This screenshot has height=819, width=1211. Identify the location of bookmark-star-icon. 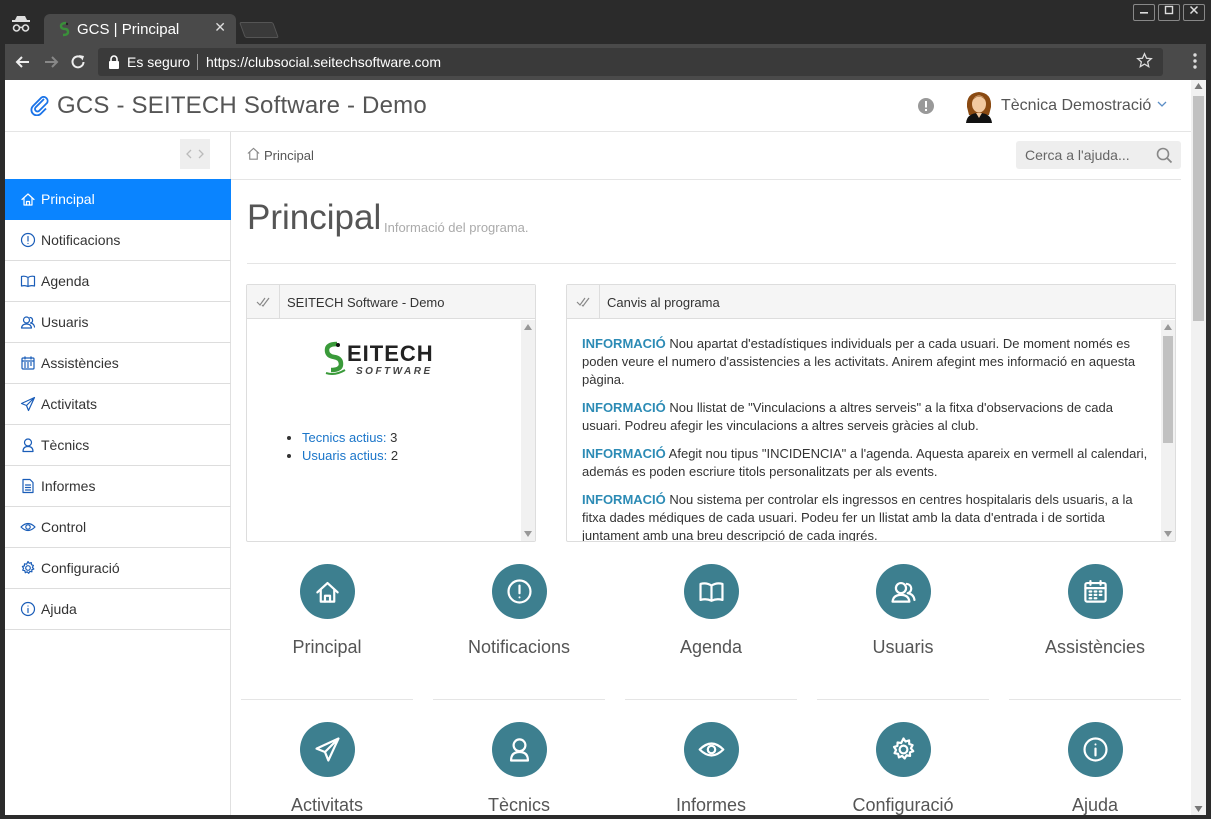
(1144, 60).